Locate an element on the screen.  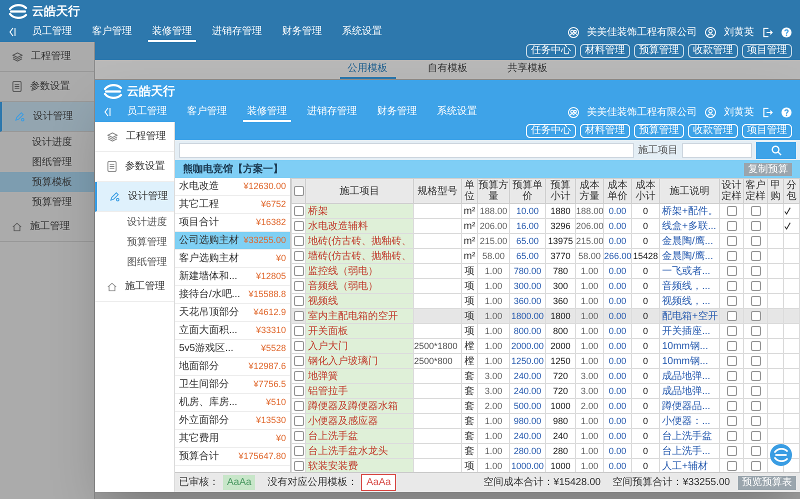
text-field is located at coordinates (406, 150).